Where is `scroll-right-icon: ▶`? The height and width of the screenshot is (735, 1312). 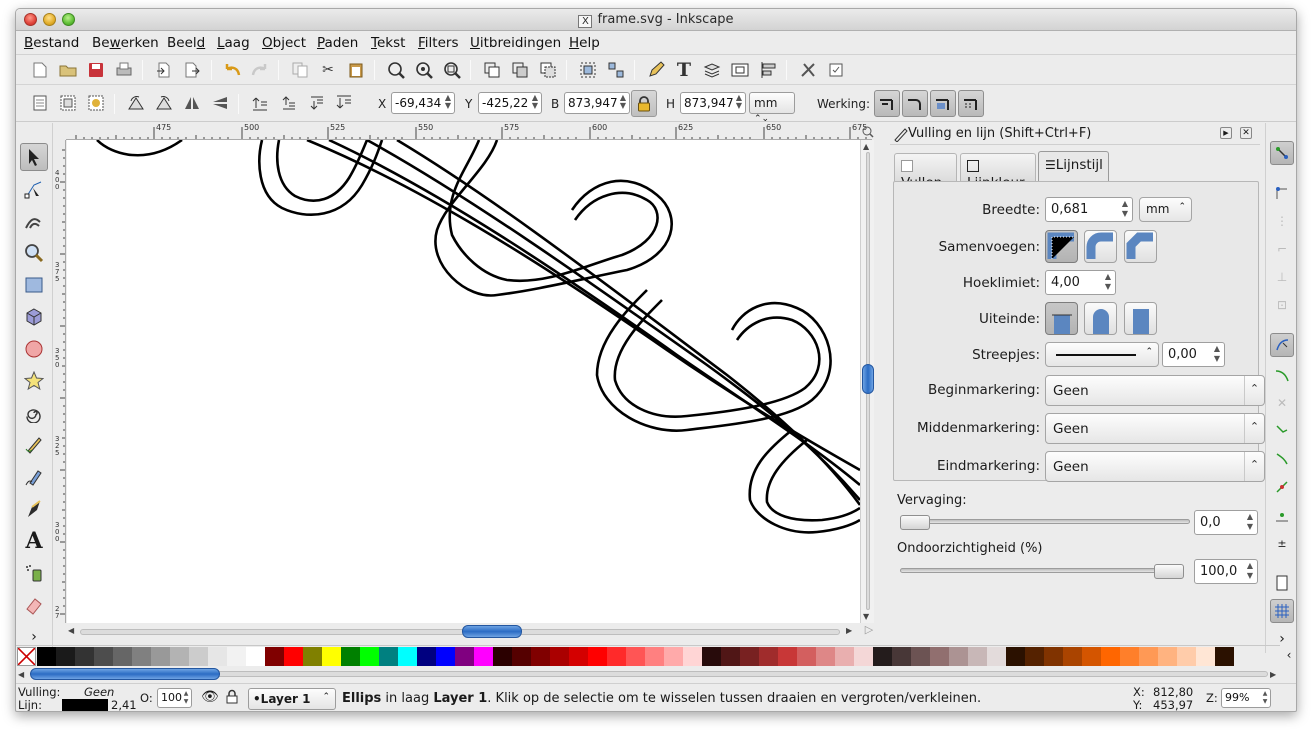 scroll-right-icon: ▶ is located at coordinates (849, 630).